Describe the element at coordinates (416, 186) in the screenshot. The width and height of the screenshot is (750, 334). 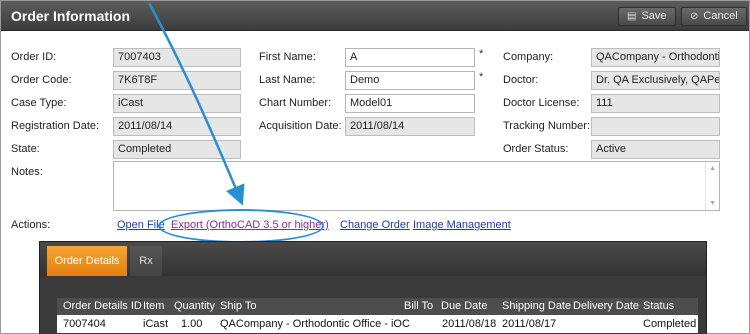
I see `notes-textarea: ▲ ▼` at that location.